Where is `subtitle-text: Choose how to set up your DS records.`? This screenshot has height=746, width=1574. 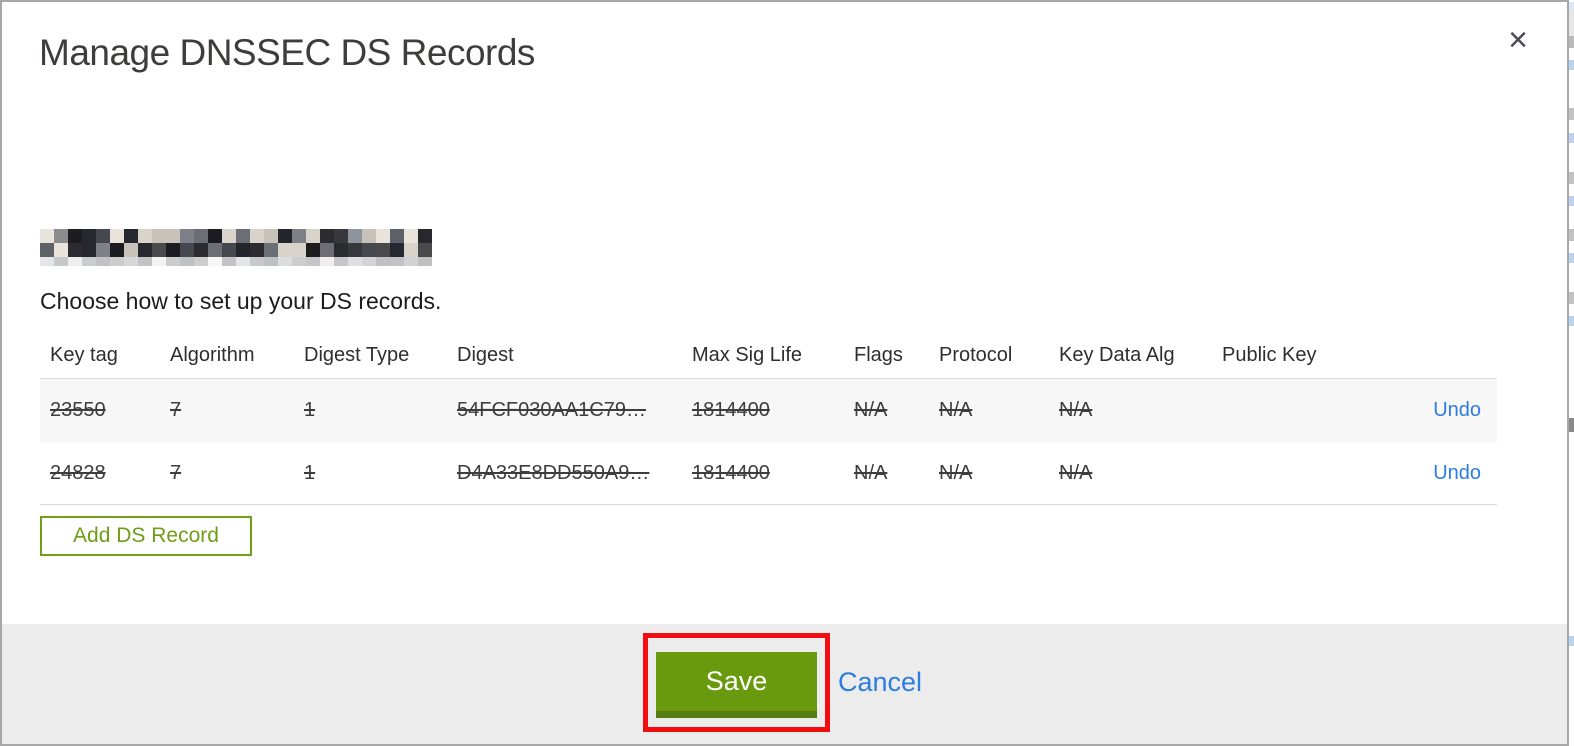 subtitle-text: Choose how to set up your DS records. is located at coordinates (241, 301).